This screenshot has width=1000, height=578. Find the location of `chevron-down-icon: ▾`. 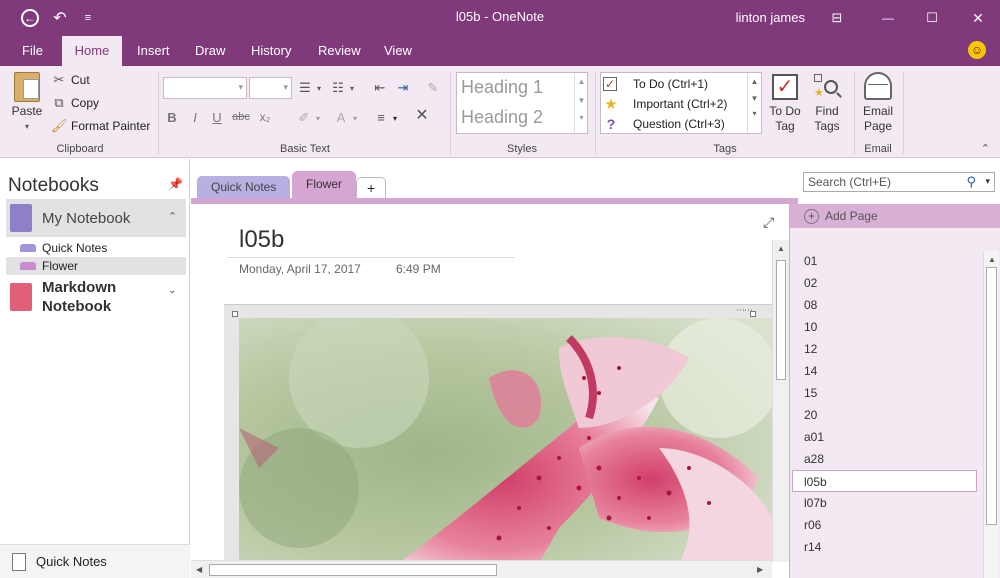

chevron-down-icon: ▾ is located at coordinates (987, 181).